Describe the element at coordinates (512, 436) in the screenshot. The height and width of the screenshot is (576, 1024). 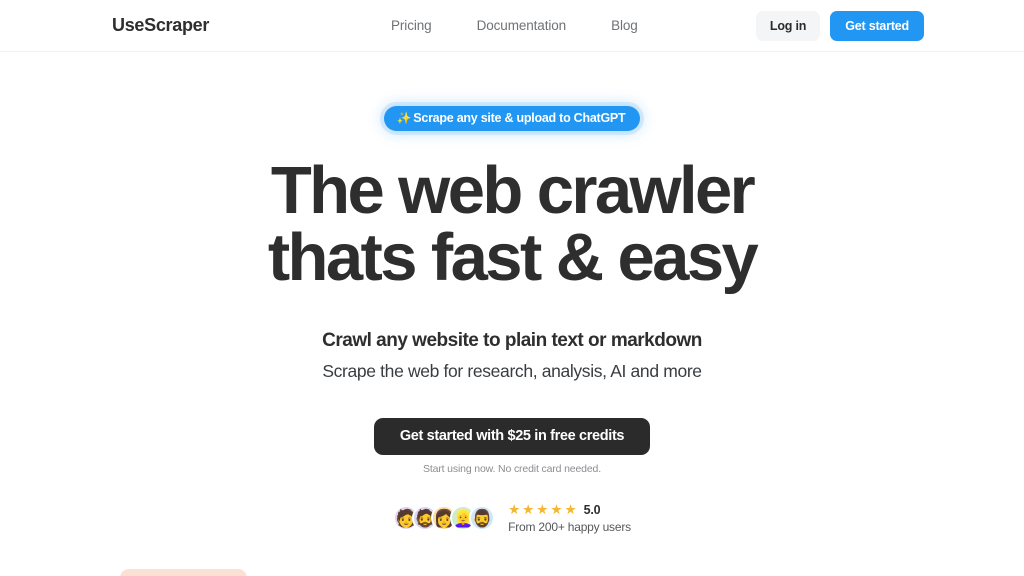
I see `cta-get-started-credits-button: Get started with $25 in free credits` at that location.